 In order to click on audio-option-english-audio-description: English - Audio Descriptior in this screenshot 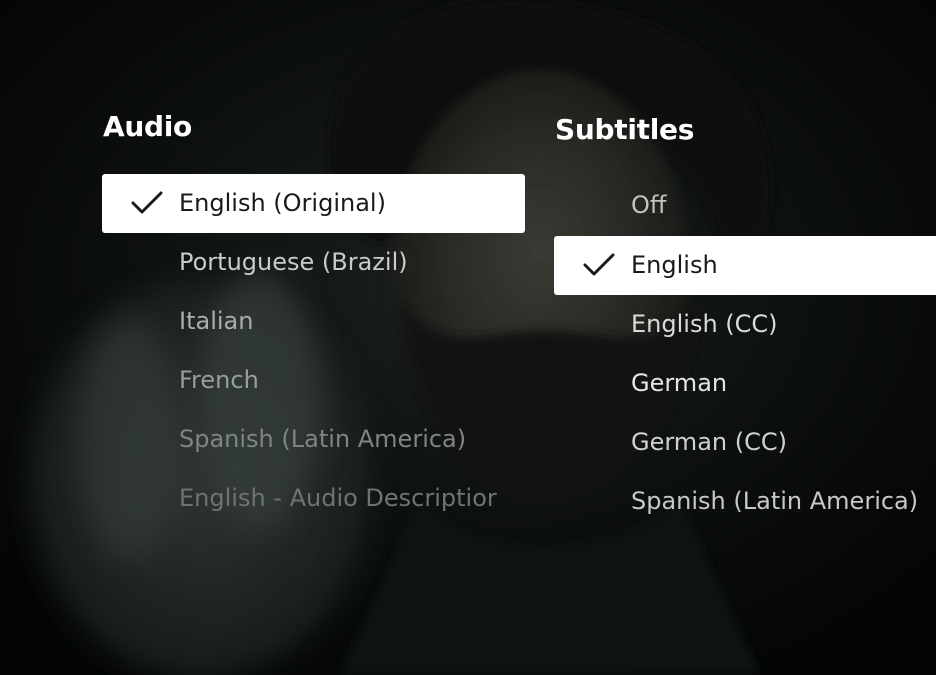, I will do `click(313, 498)`.